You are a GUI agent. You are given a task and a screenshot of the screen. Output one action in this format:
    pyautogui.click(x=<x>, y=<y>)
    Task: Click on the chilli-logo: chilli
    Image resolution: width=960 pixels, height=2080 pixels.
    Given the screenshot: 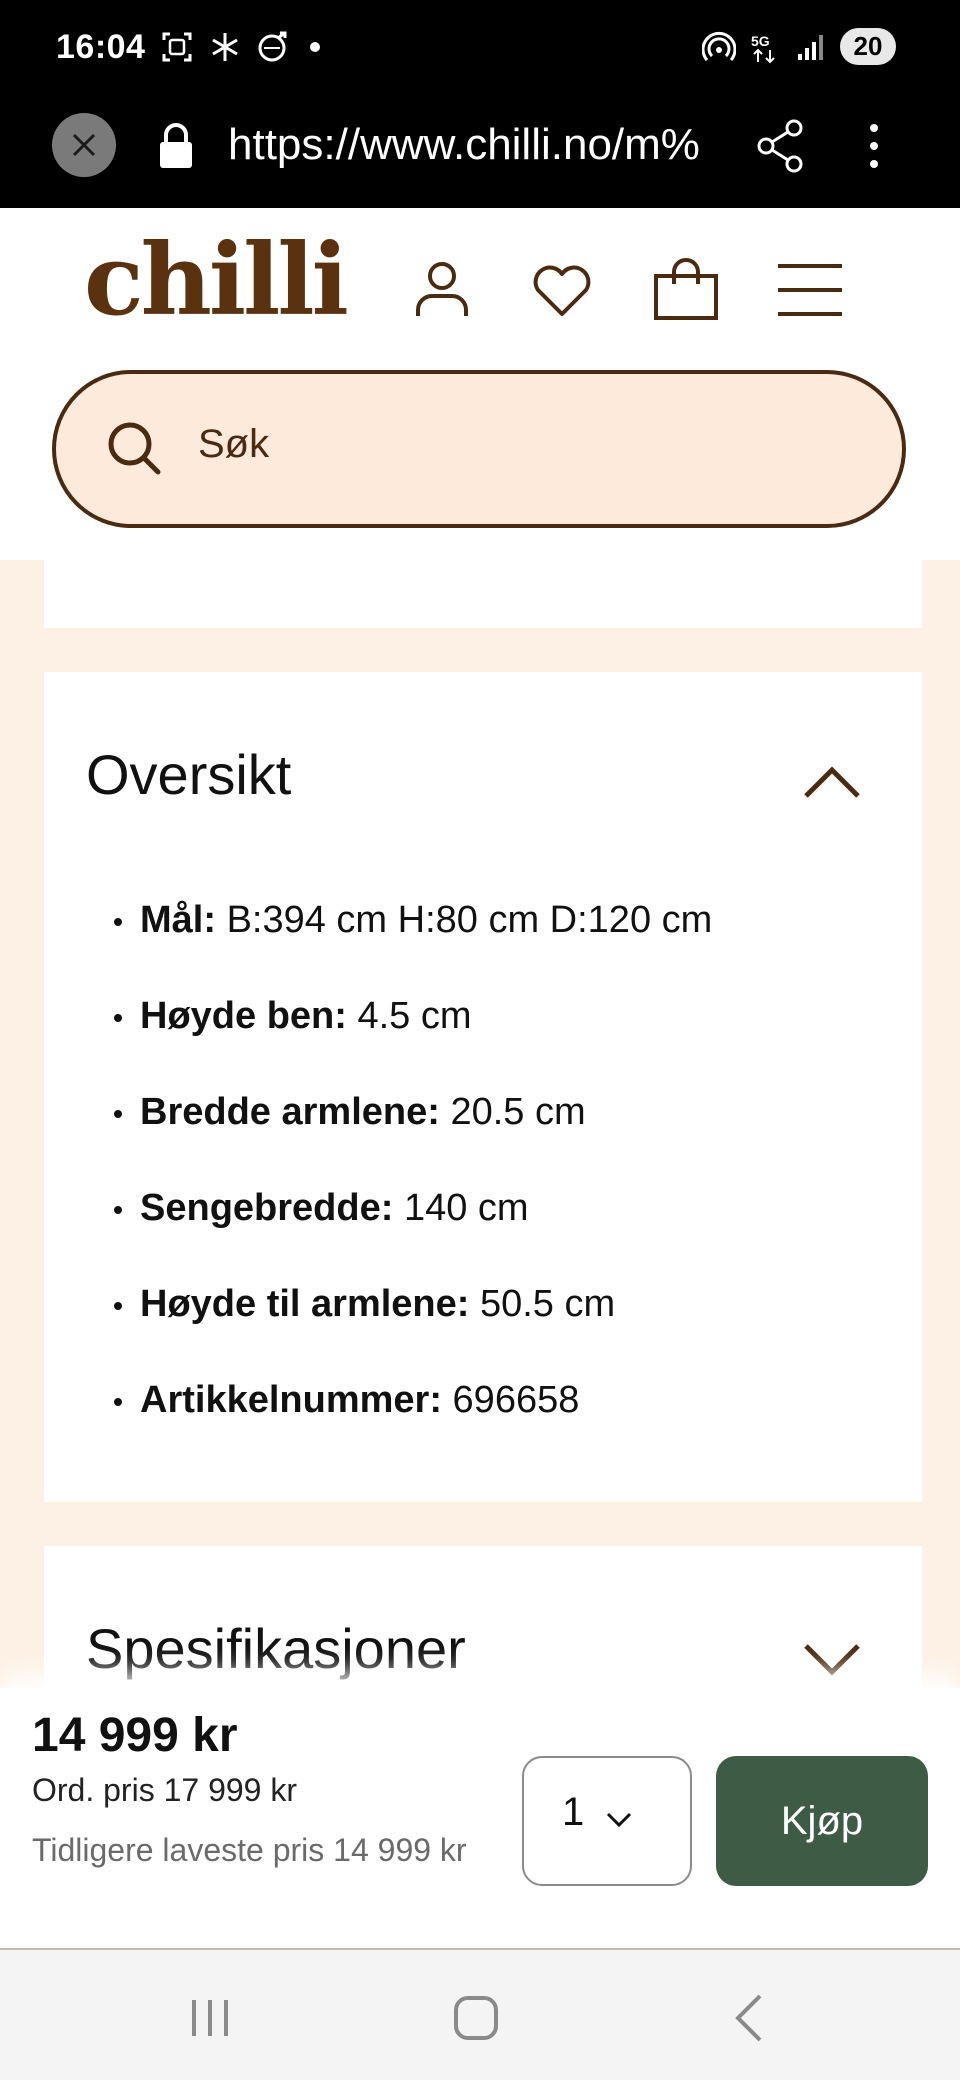 What is the action you would take?
    pyautogui.click(x=216, y=281)
    